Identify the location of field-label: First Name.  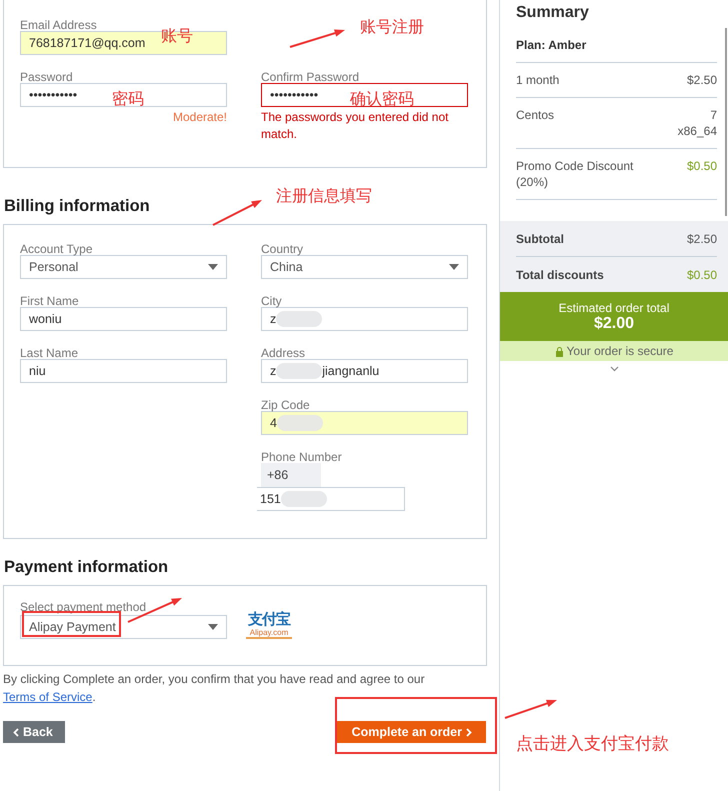
(50, 301).